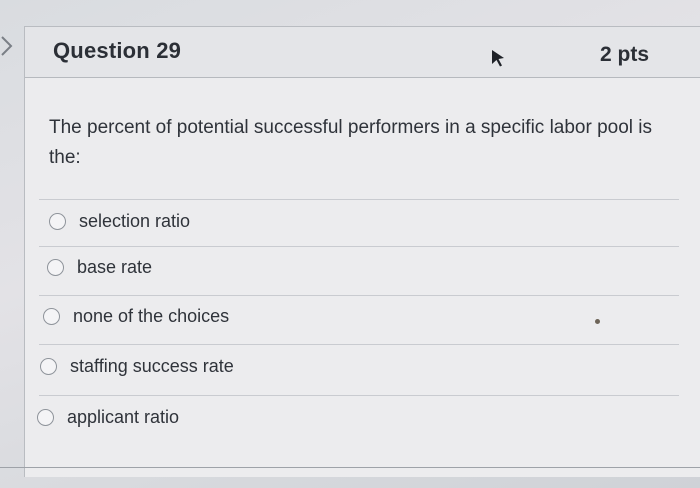 This screenshot has width=700, height=488. I want to click on chevron-right-icon, so click(7, 46).